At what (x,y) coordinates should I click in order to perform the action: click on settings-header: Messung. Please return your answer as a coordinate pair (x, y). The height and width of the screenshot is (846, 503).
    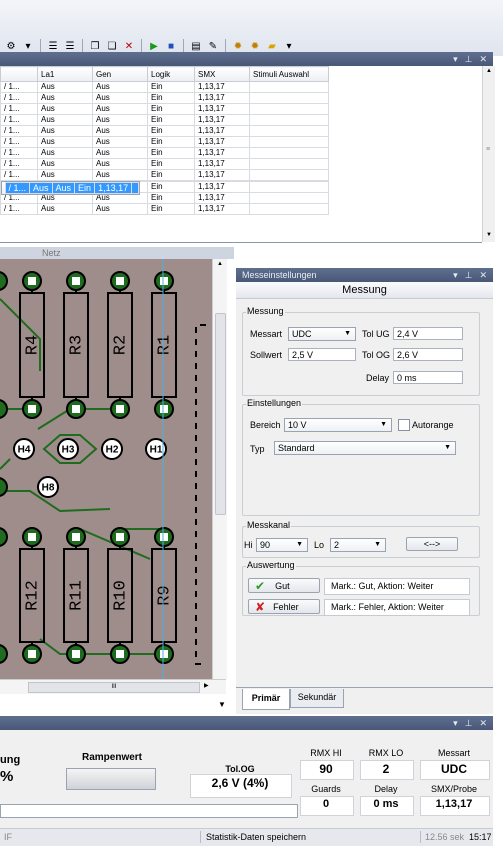
    Looking at the image, I should click on (364, 290).